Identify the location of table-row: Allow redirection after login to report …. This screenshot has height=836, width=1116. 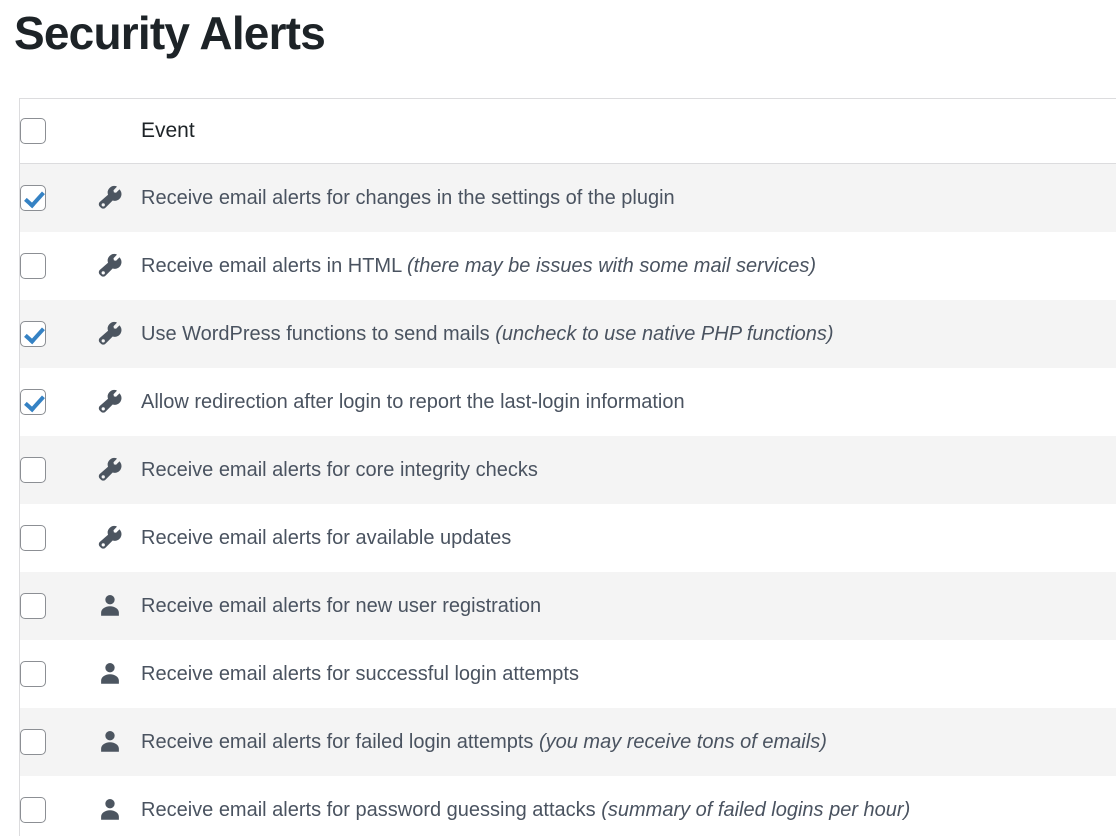
(568, 401).